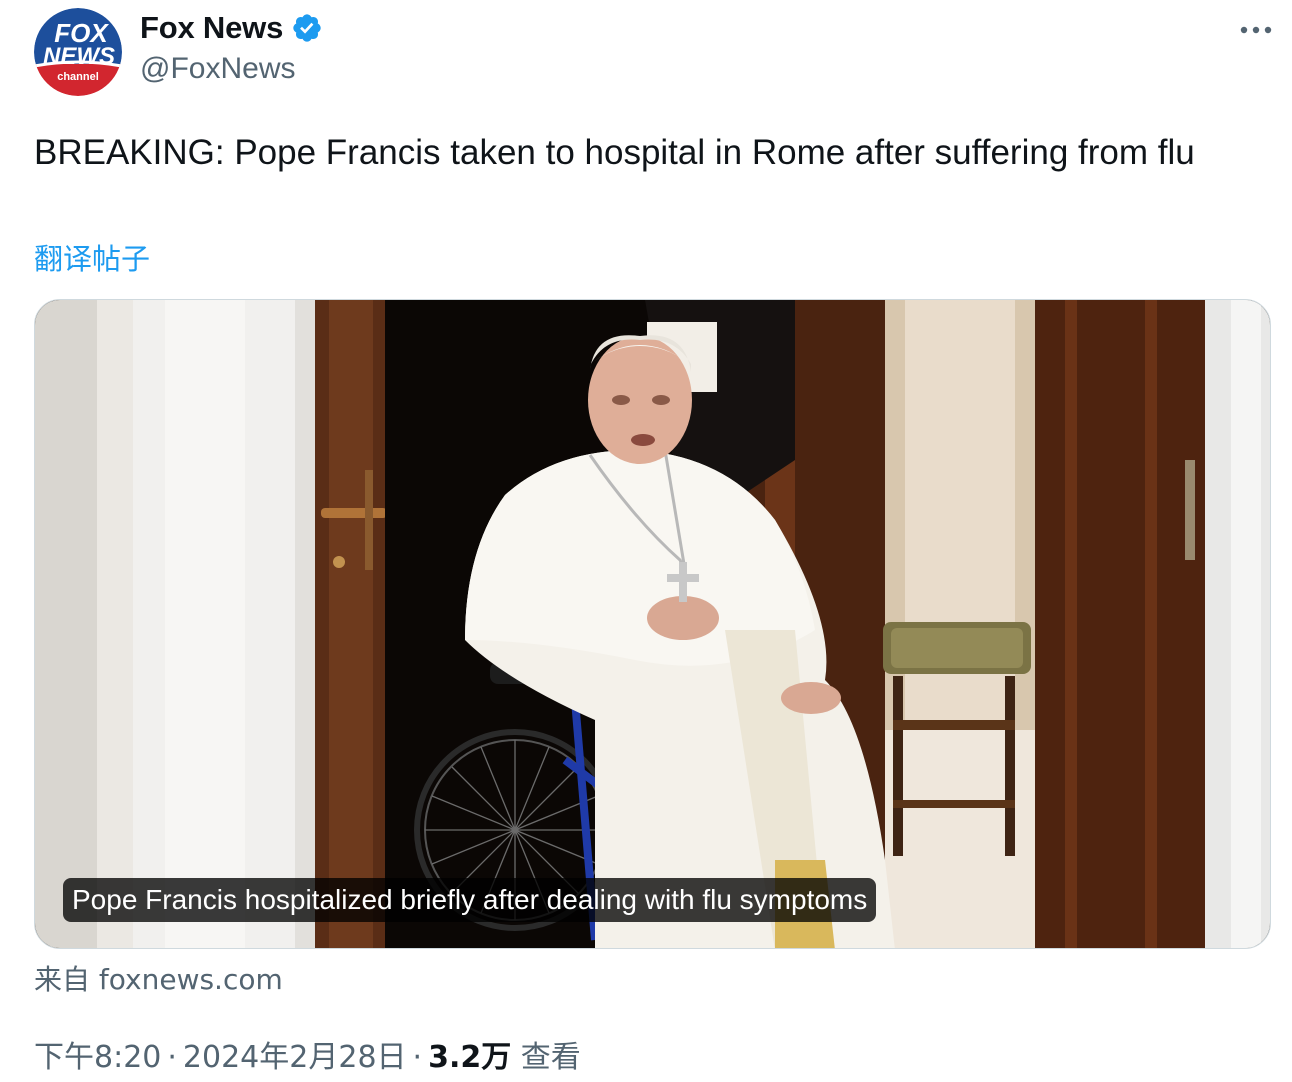 Image resolution: width=1292 pixels, height=1082 pixels. I want to click on tweet-date: 2024年2月28日, so click(295, 1057).